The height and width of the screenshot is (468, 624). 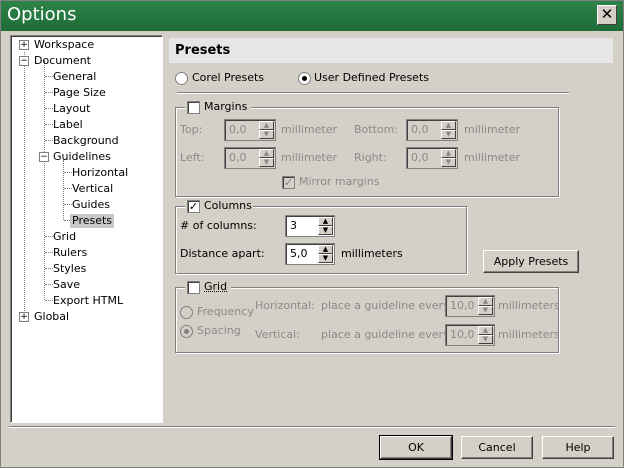 I want to click on grid-vertical-spinner: 10,0 ▲ ▼, so click(x=470, y=335).